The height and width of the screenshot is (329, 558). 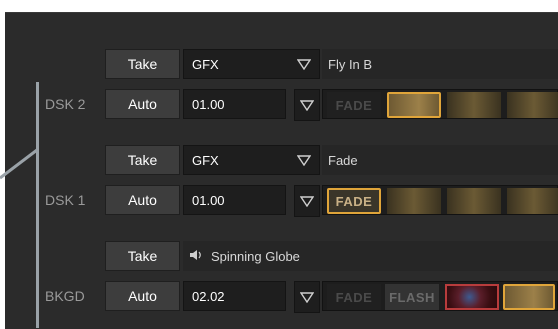 I want to click on bkgd-auto-button: Auto, so click(x=142, y=296).